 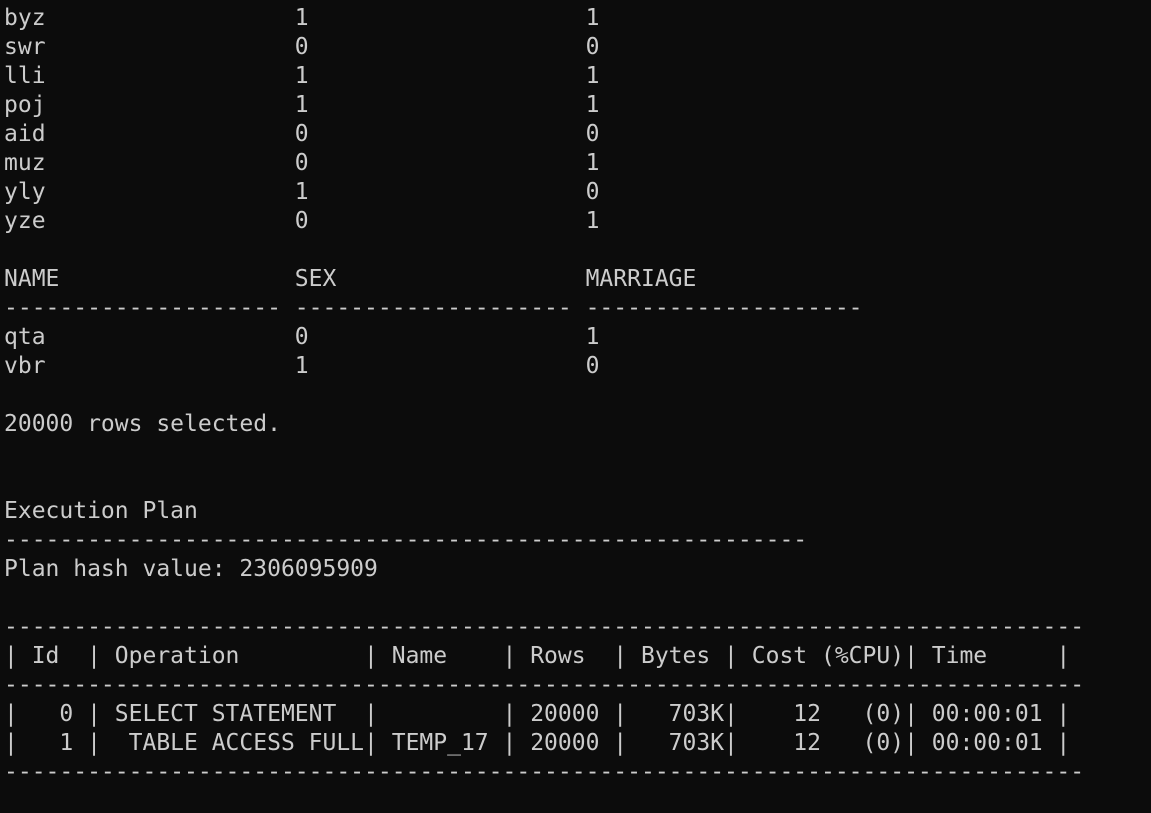 What do you see at coordinates (302, 163) in the screenshot?
I see `result-row: muz 0 1` at bounding box center [302, 163].